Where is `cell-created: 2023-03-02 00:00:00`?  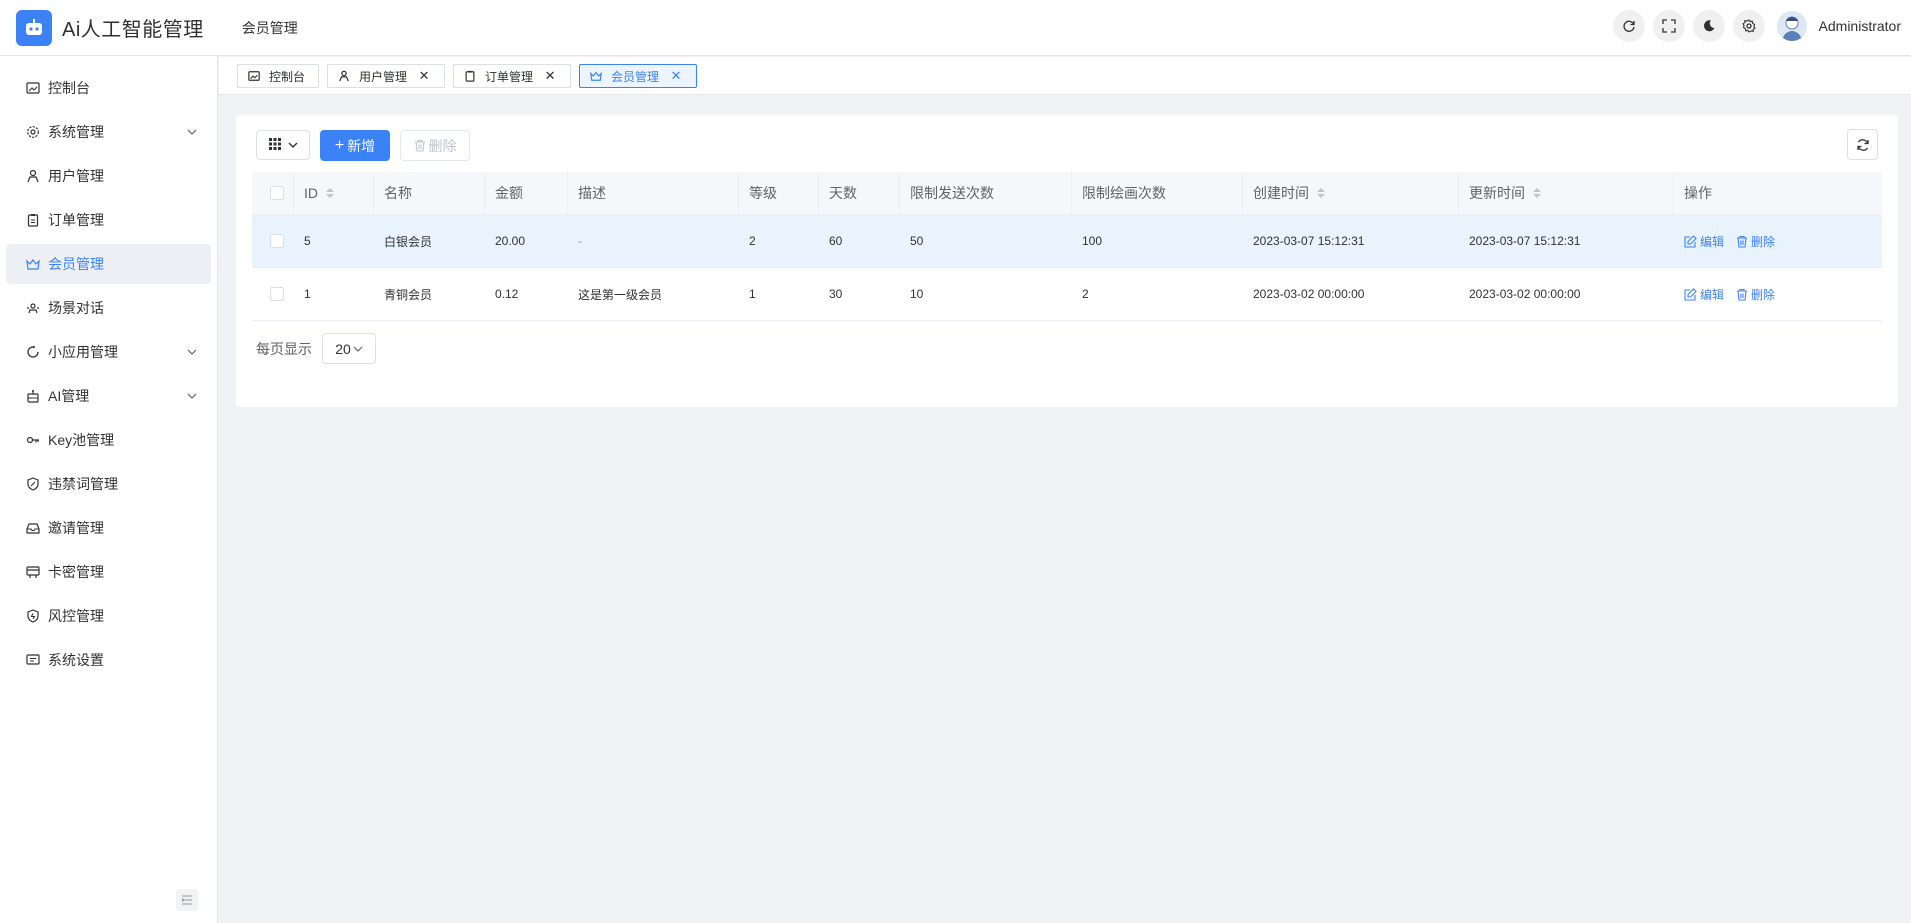
cell-created: 2023-03-02 00:00:00 is located at coordinates (1309, 294).